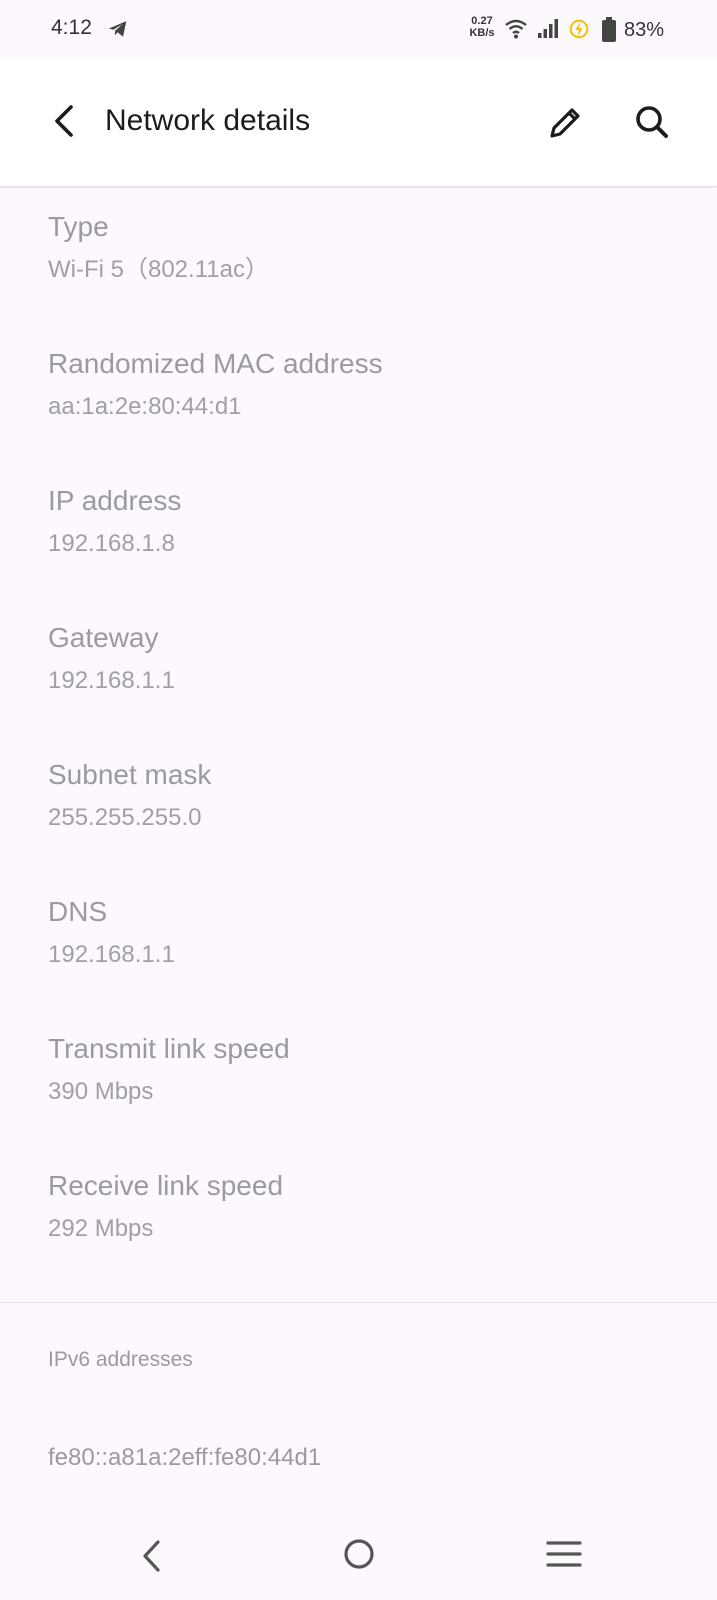 This screenshot has height=1600, width=717. What do you see at coordinates (71, 27) in the screenshot?
I see `status-time: 4:12` at bounding box center [71, 27].